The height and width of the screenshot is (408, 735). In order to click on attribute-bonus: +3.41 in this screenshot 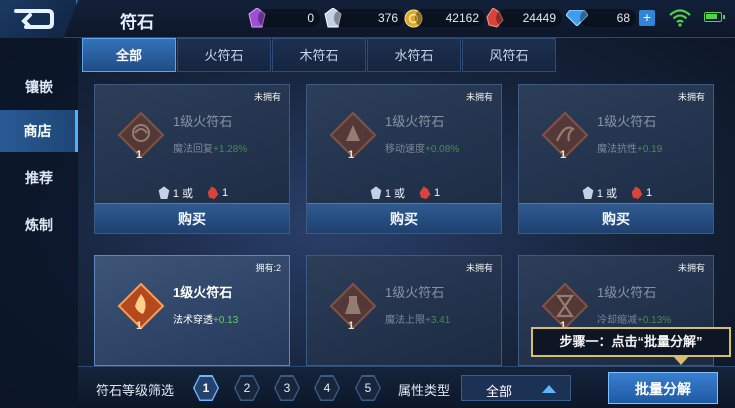, I will do `click(438, 320)`.